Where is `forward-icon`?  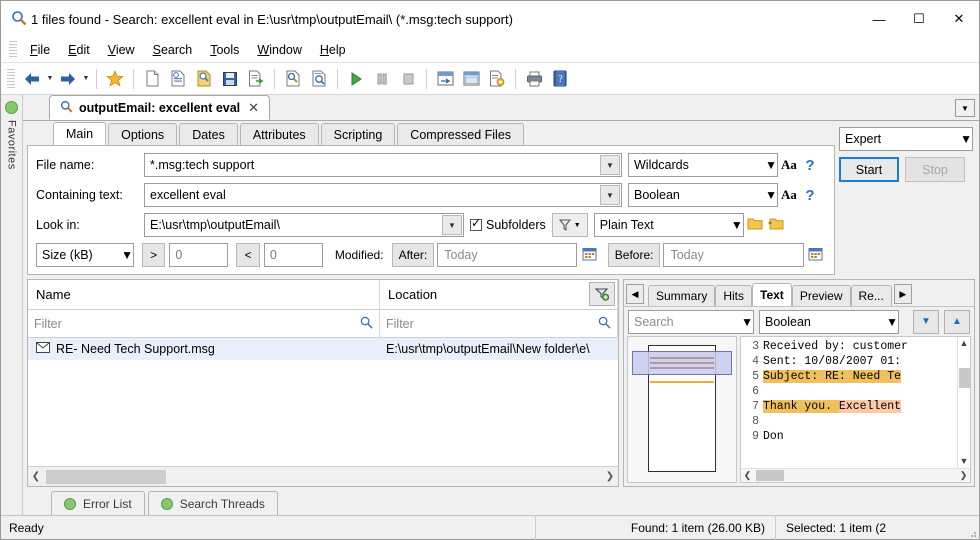
forward-icon is located at coordinates (68, 79).